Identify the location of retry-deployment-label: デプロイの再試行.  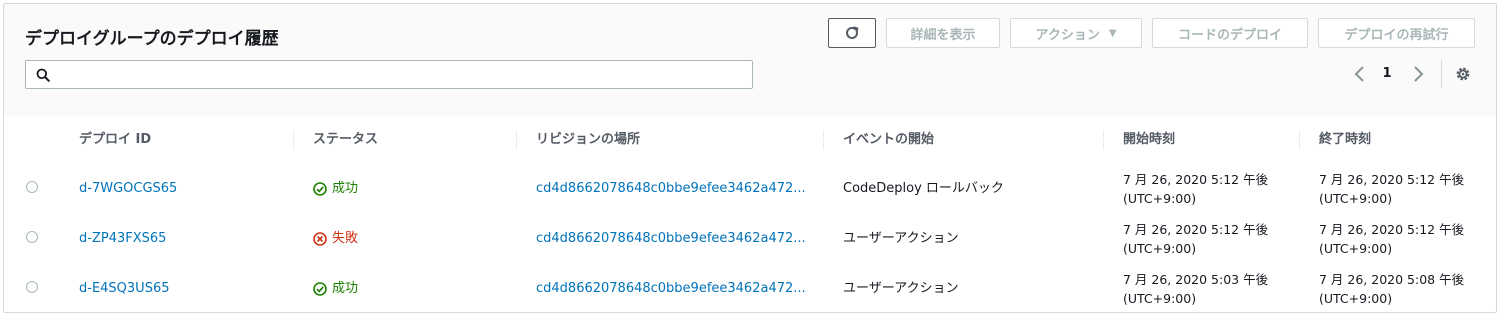
(1396, 35).